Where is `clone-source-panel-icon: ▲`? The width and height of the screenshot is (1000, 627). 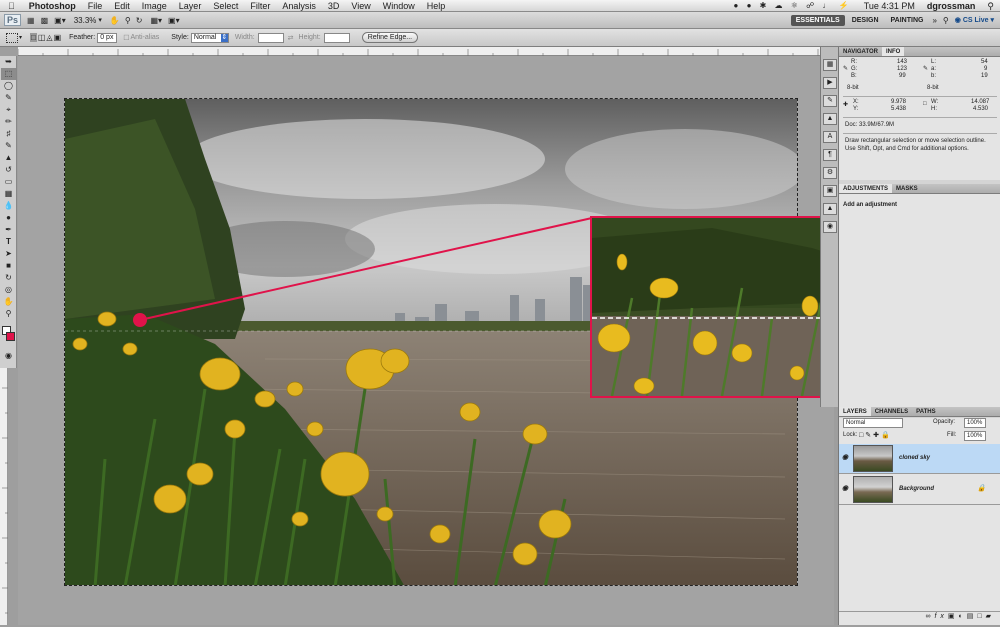 clone-source-panel-icon: ▲ is located at coordinates (830, 119).